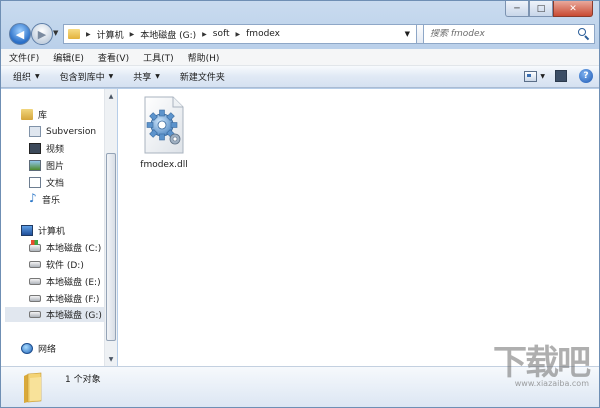 The image size is (600, 408). Describe the element at coordinates (221, 34) in the screenshot. I see `breadcrumb-soft: soft` at that location.